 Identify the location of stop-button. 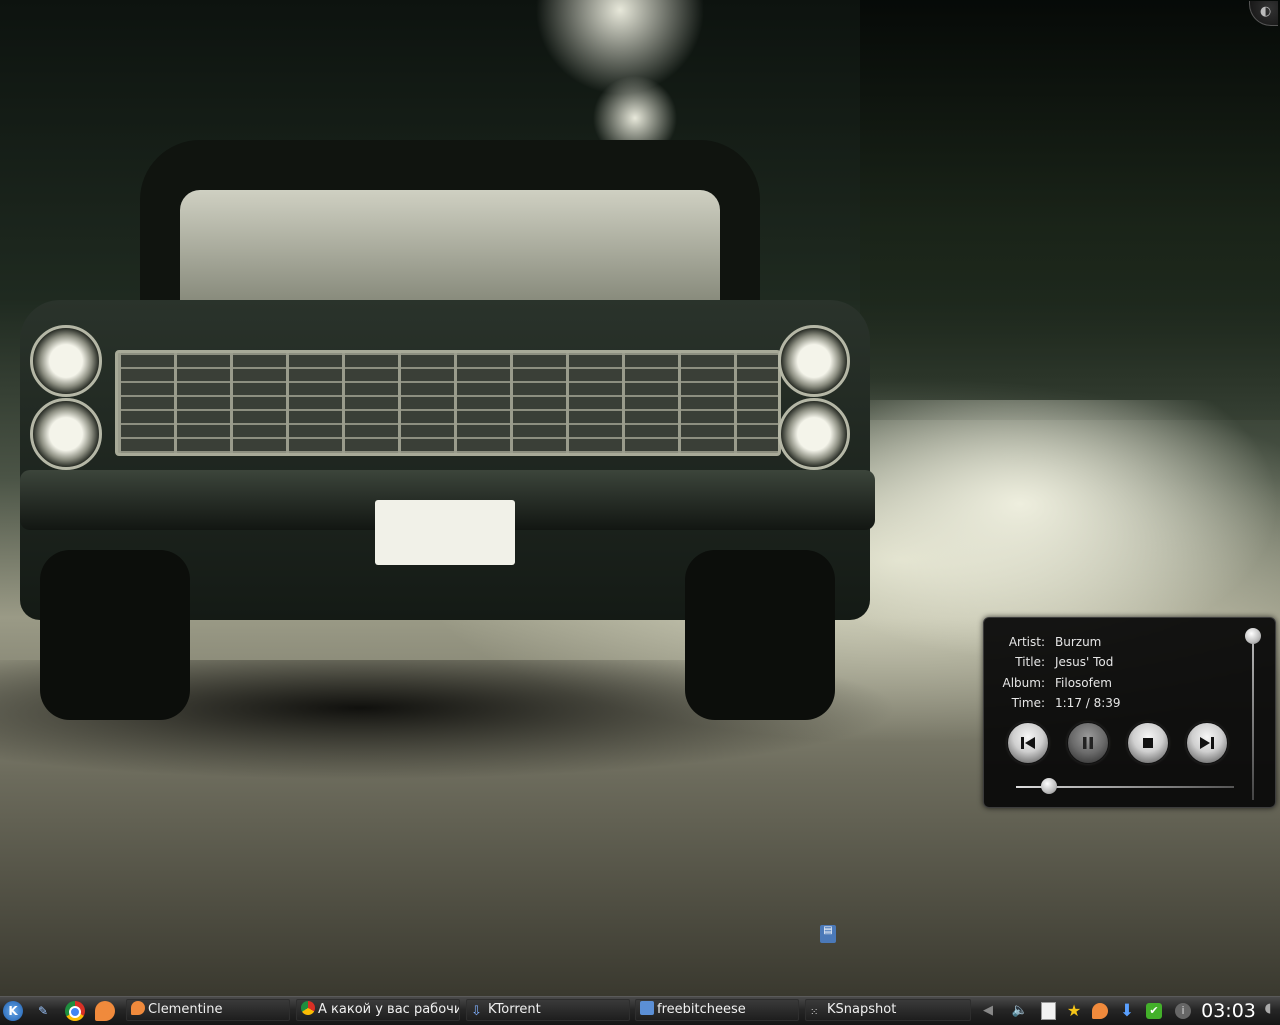
(1148, 743).